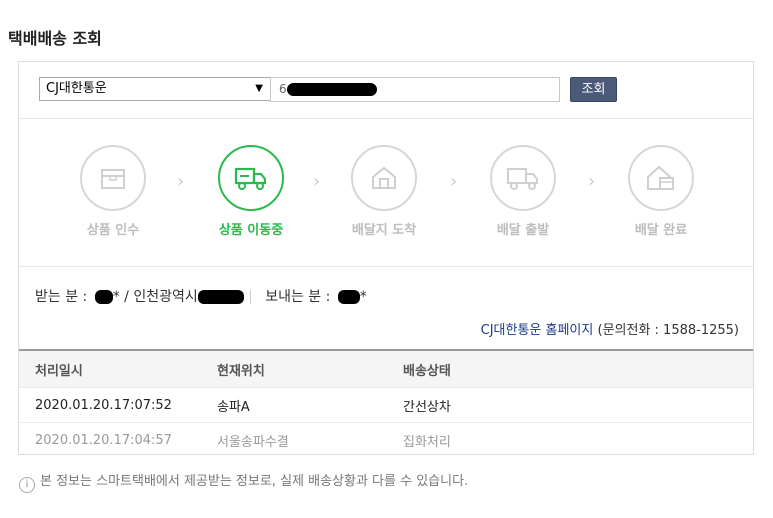 The width and height of the screenshot is (773, 518). Describe the element at coordinates (27, 485) in the screenshot. I see `info-icon: i` at that location.